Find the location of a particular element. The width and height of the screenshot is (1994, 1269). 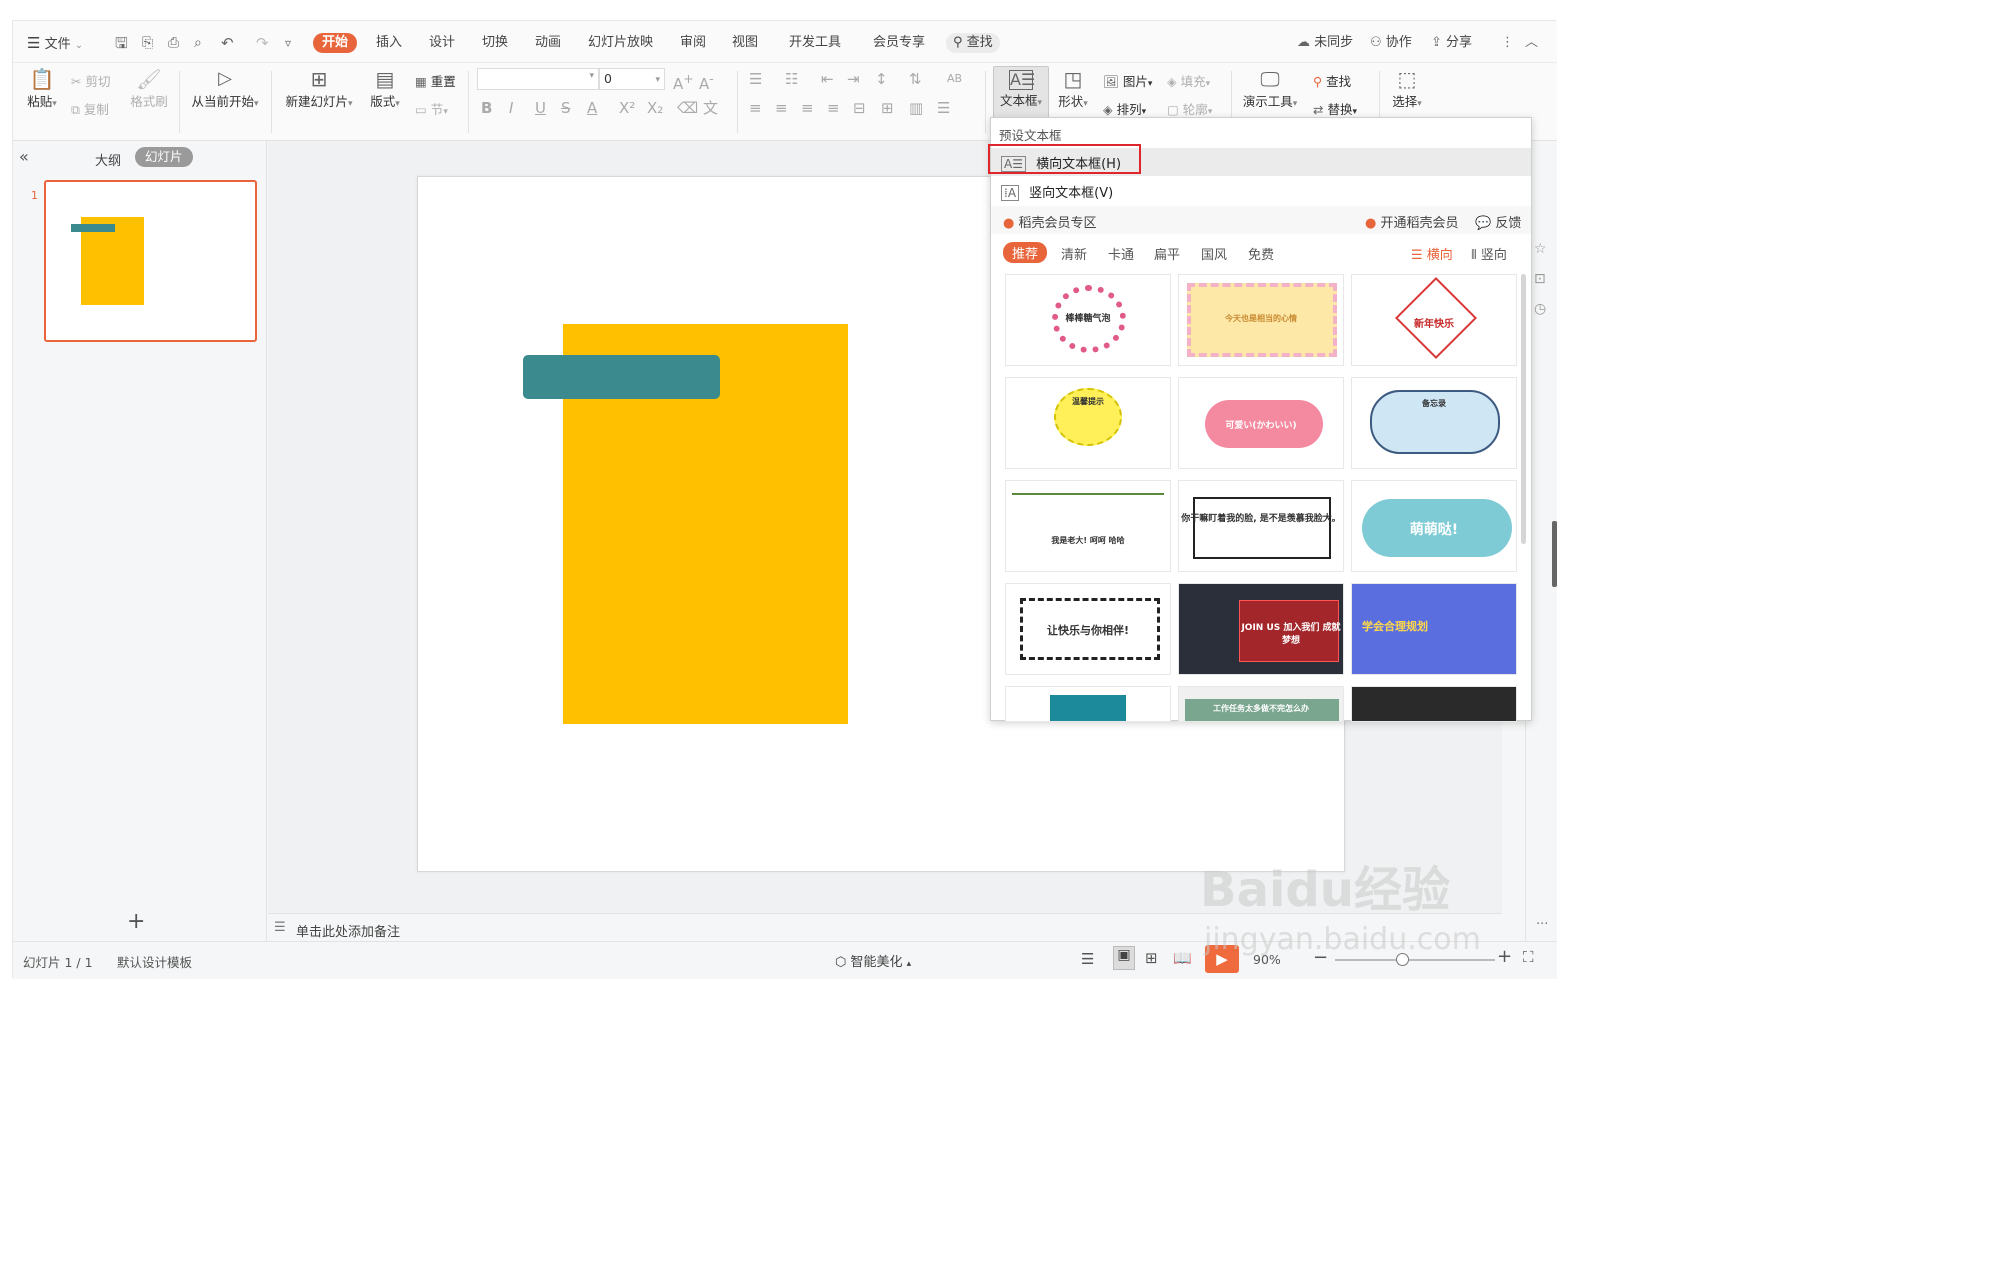

underline-icon: U is located at coordinates (540, 108).